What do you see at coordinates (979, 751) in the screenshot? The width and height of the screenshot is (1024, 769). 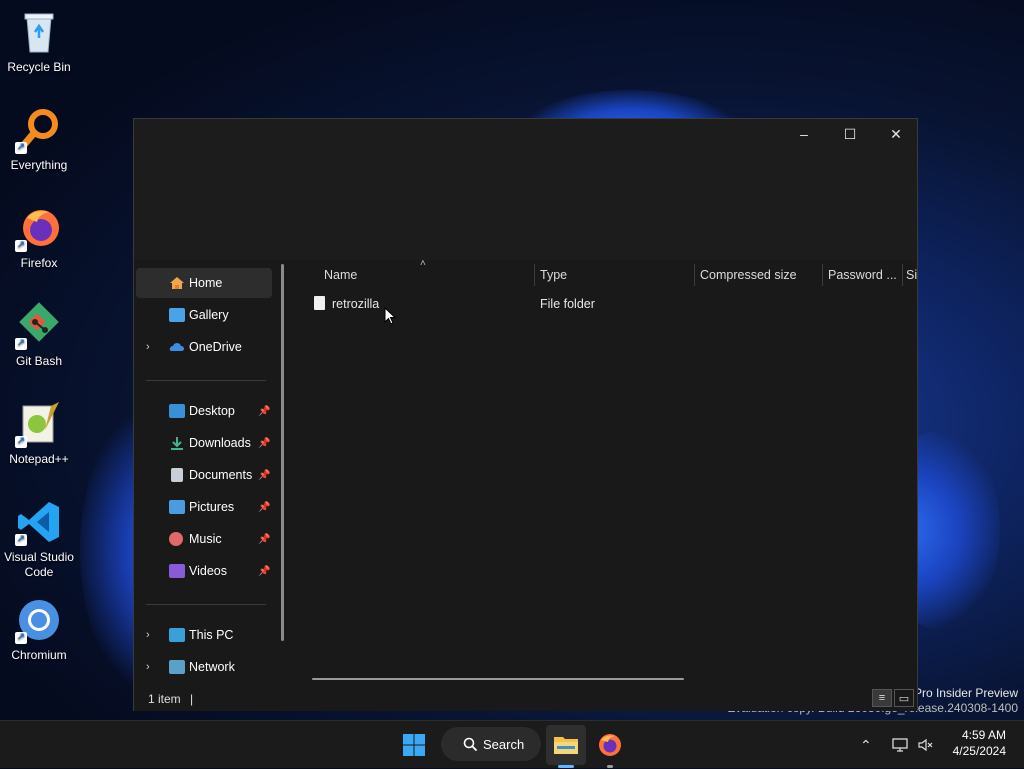 I see `clock-date: 4/25/2024` at bounding box center [979, 751].